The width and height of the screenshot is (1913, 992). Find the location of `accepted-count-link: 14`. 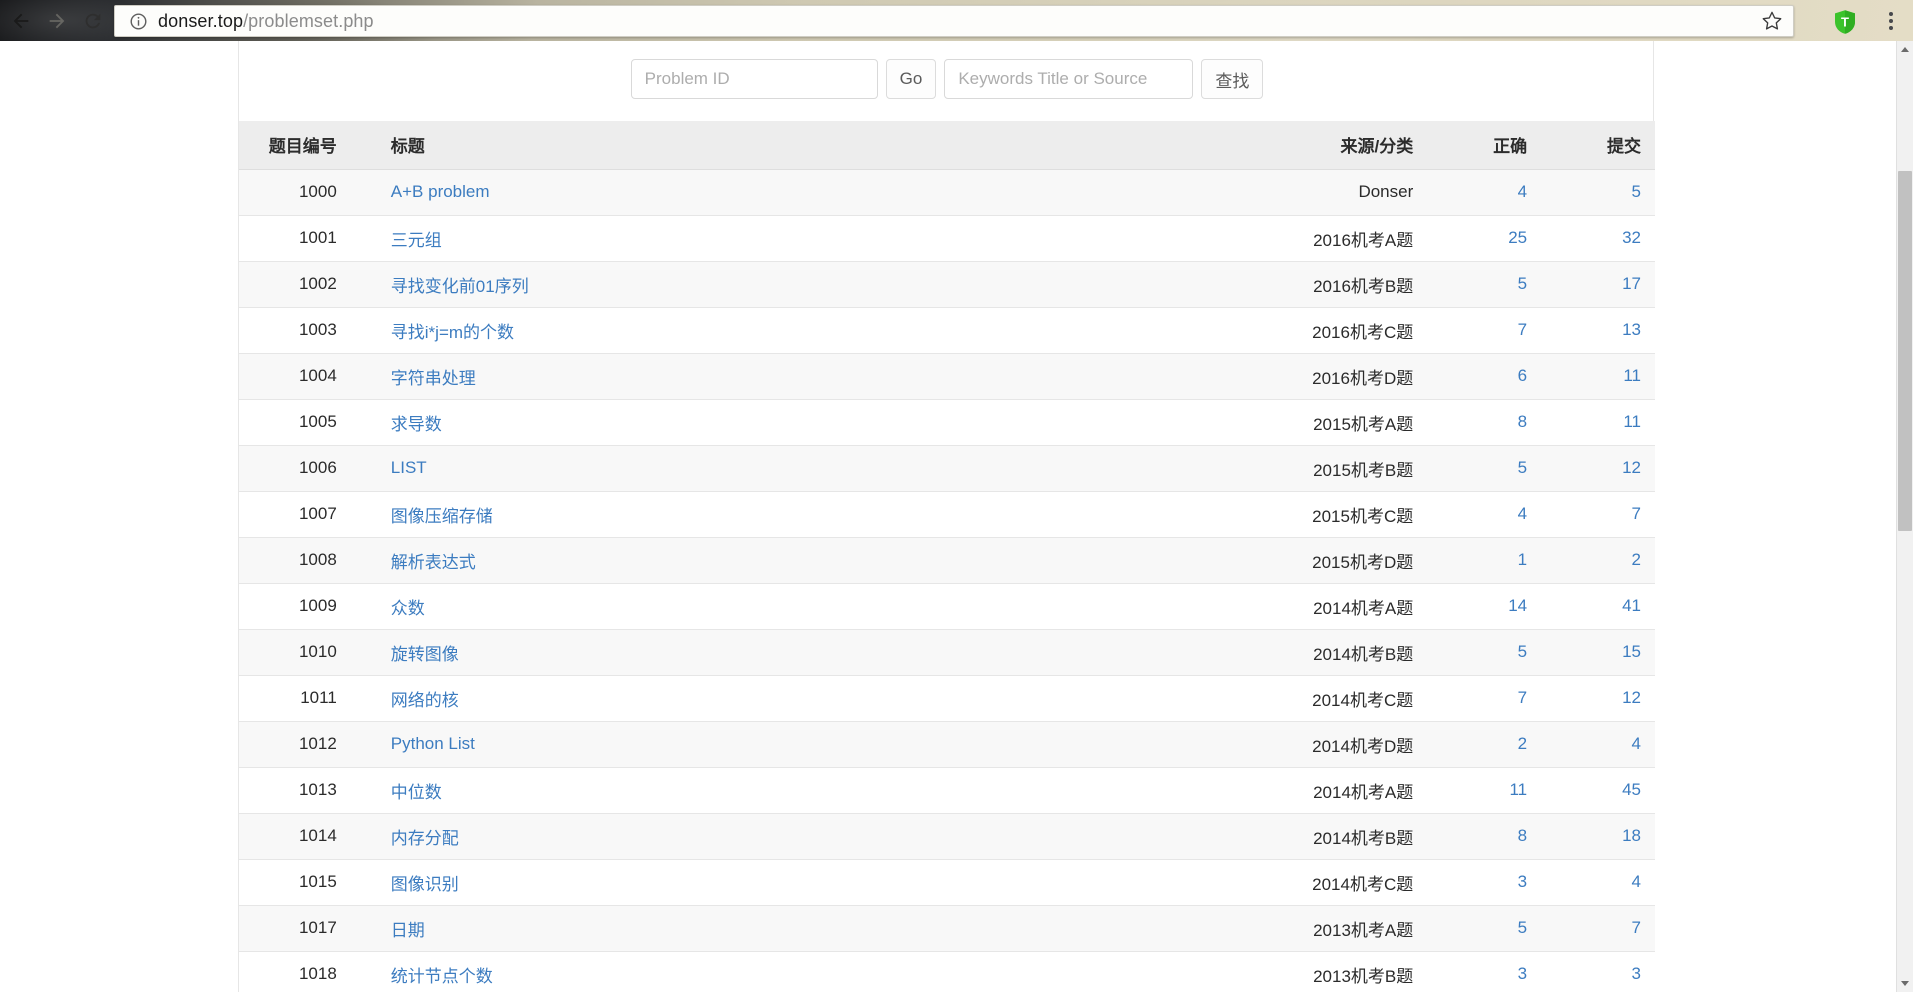

accepted-count-link: 14 is located at coordinates (1517, 605).